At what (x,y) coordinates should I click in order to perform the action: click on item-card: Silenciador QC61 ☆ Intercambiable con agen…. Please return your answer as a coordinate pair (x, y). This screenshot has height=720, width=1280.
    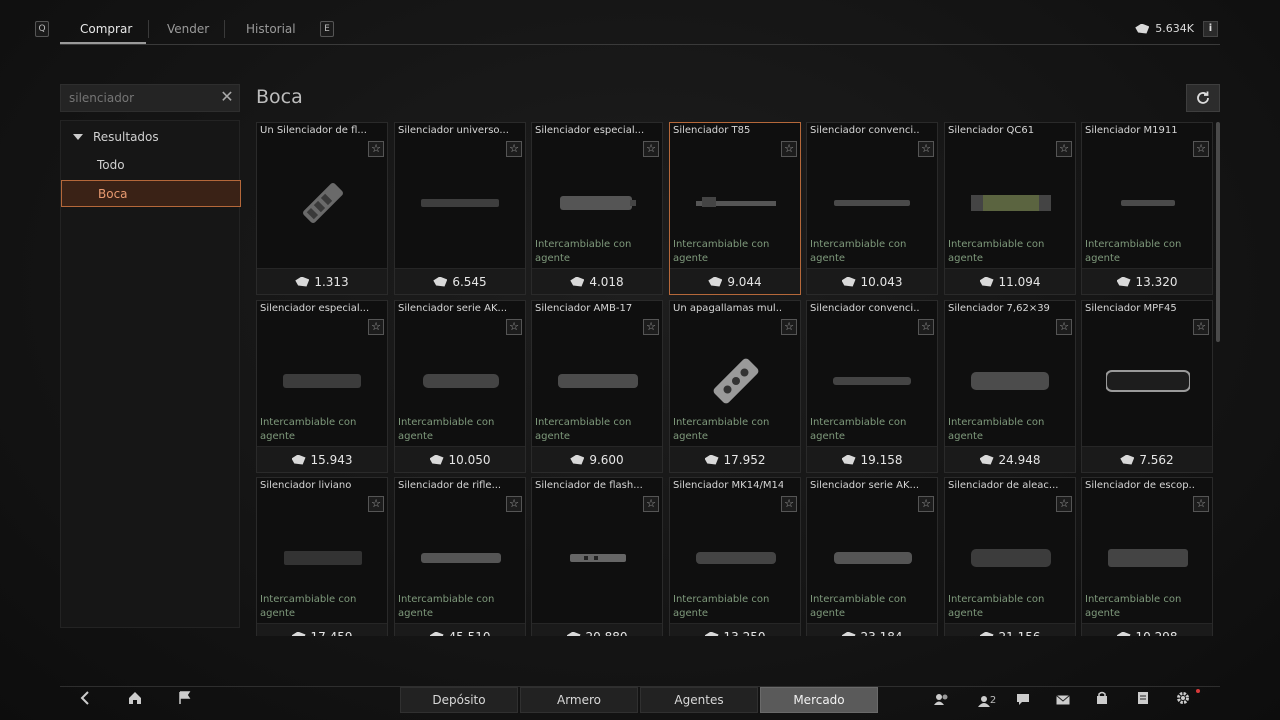
    Looking at the image, I should click on (1010, 208).